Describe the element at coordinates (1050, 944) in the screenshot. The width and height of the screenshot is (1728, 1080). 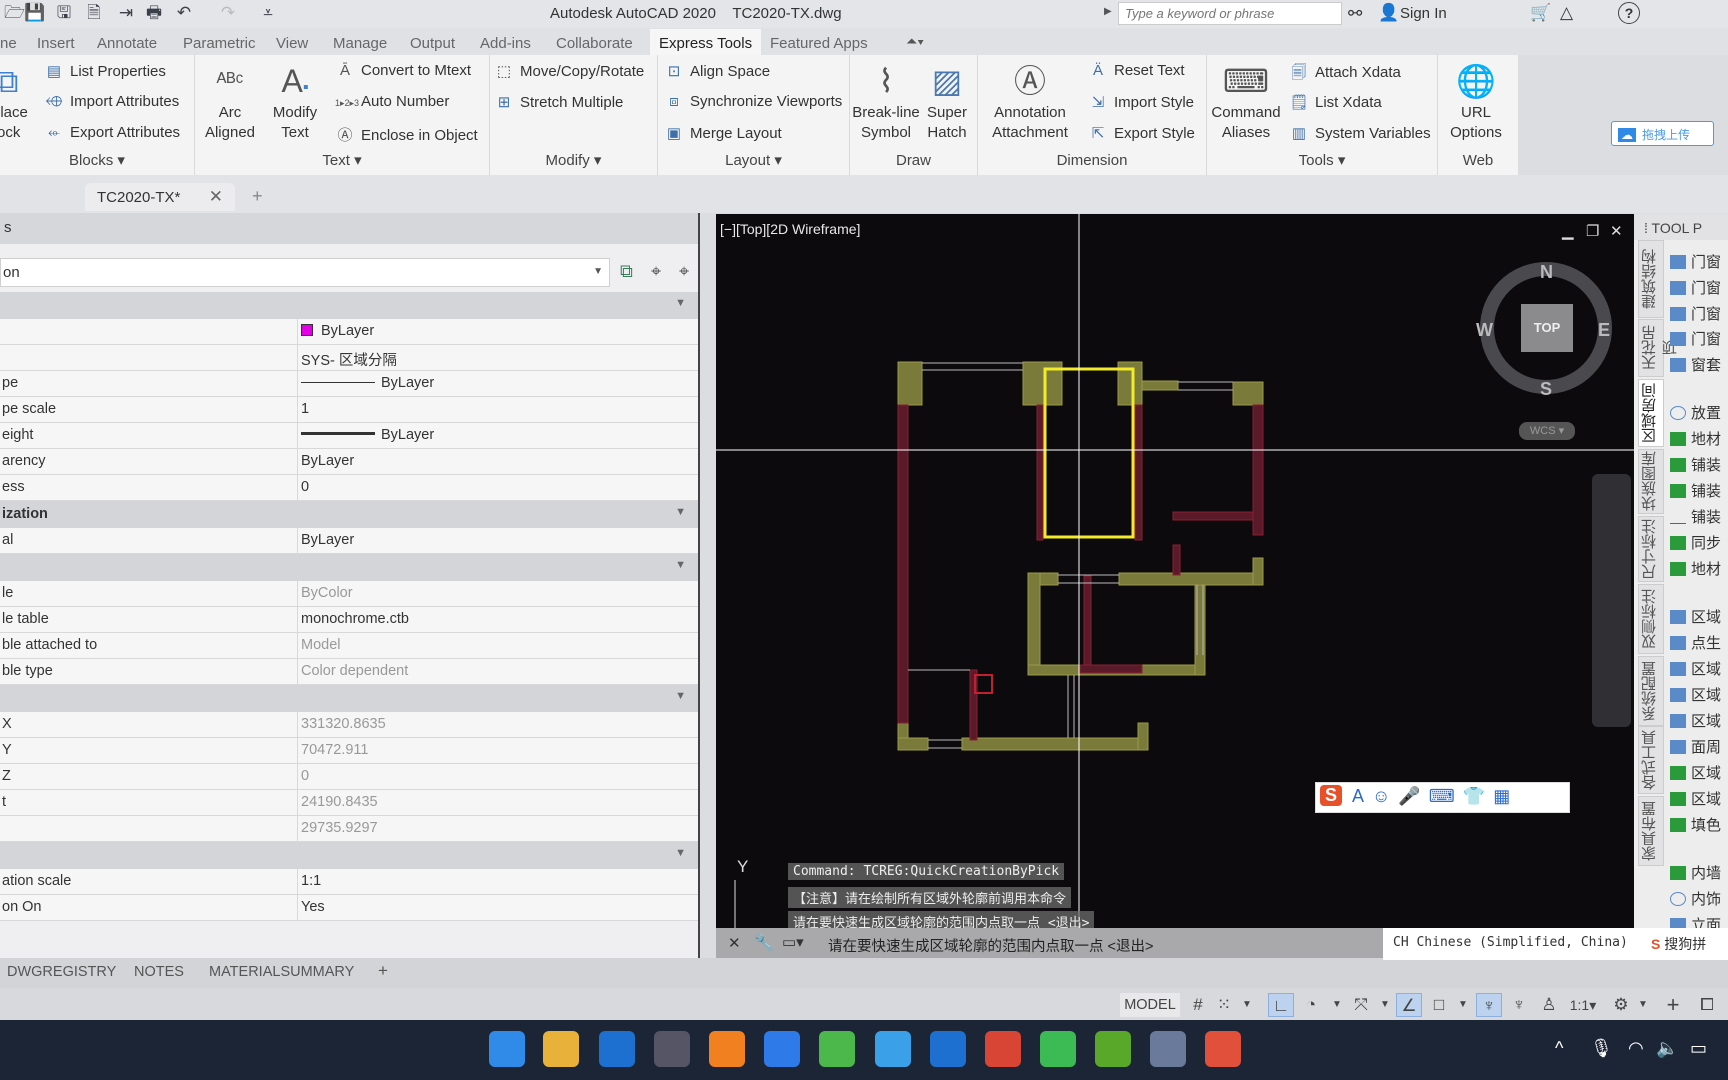
I see `command-line: ✕ 🔧 ▭▾ 请在要快速生成区域轮廓的范围内点取一点 <退出>` at that location.